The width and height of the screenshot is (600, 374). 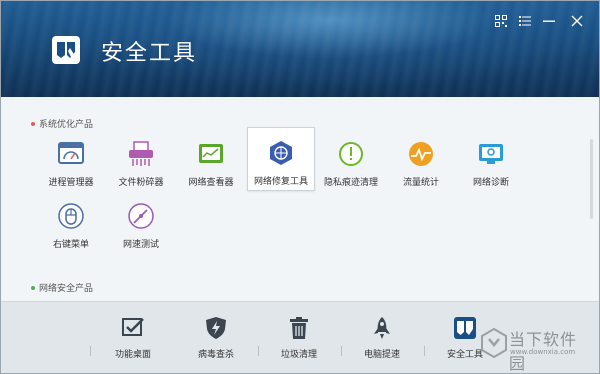 I want to click on right-click-menu-icon, so click(x=71, y=216).